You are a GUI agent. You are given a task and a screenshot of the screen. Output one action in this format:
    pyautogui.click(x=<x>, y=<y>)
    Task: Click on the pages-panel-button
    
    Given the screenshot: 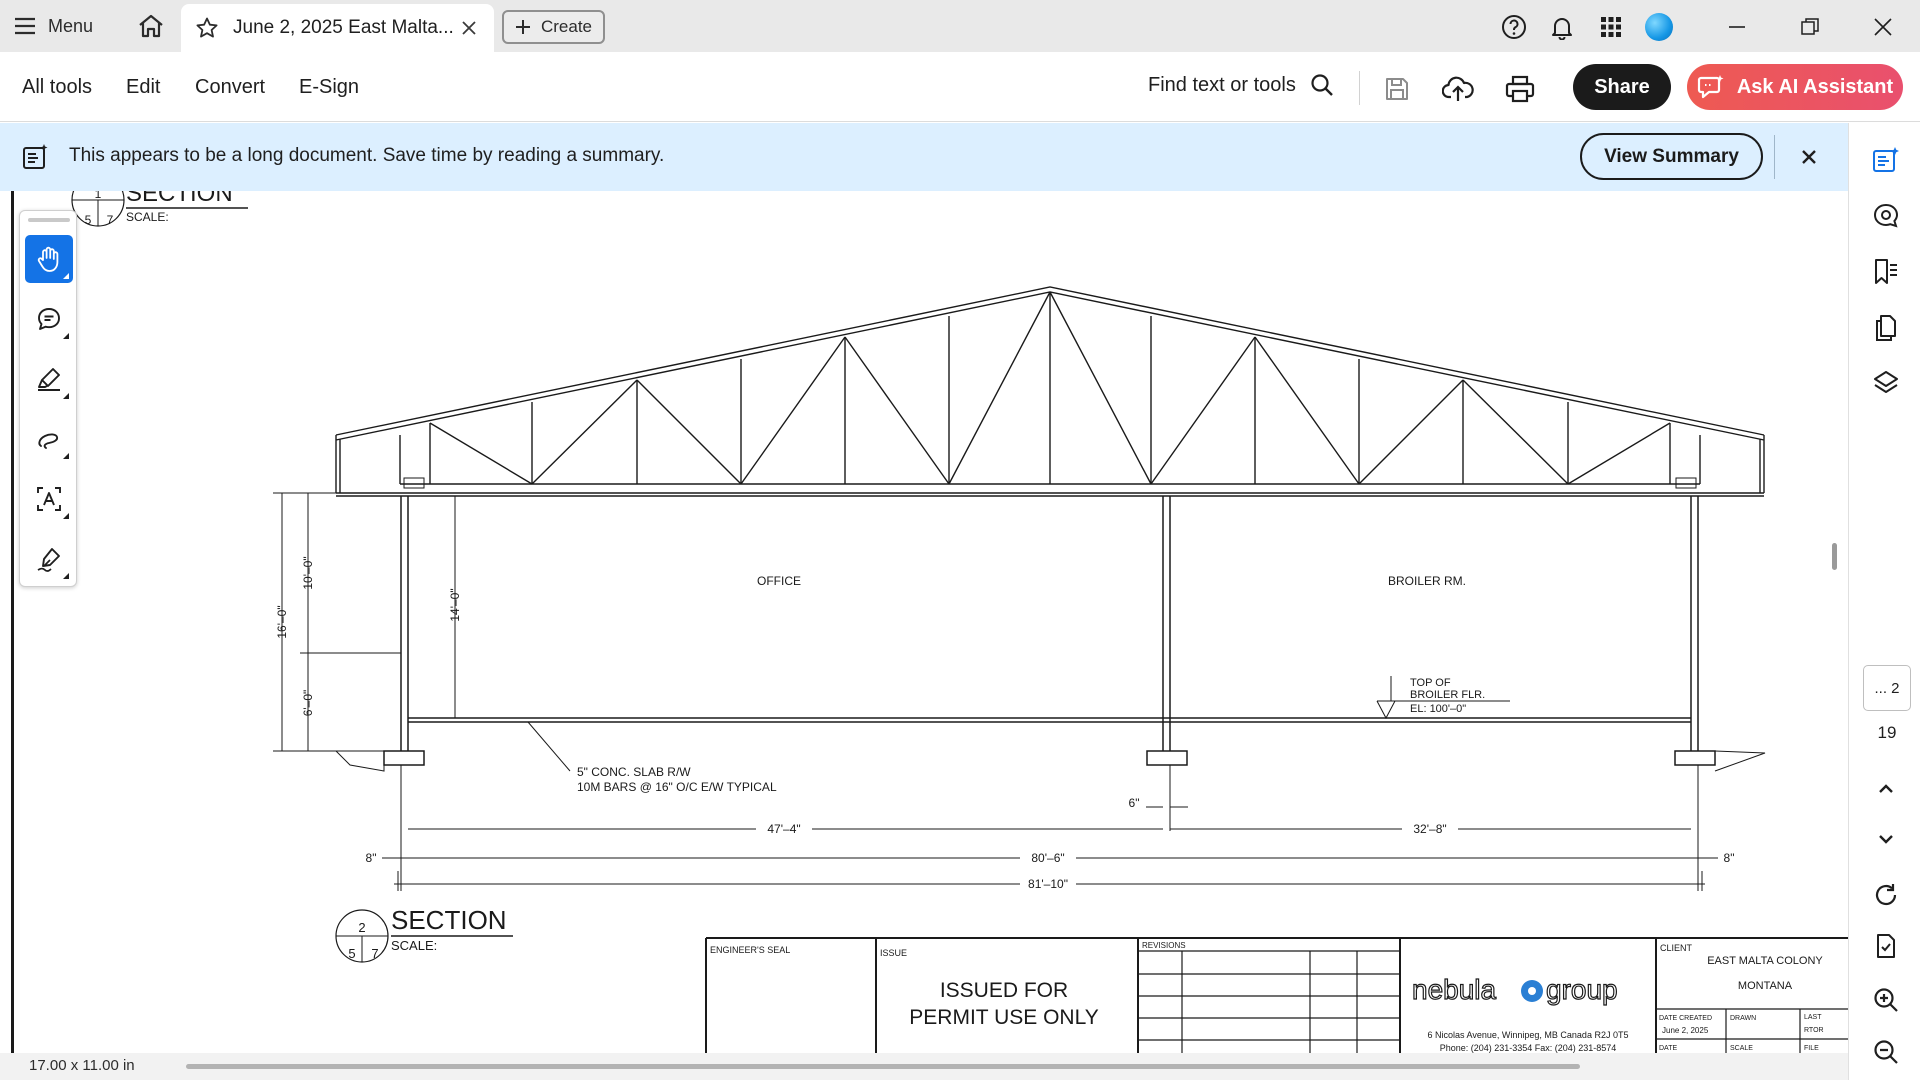 What is the action you would take?
    pyautogui.click(x=1886, y=328)
    